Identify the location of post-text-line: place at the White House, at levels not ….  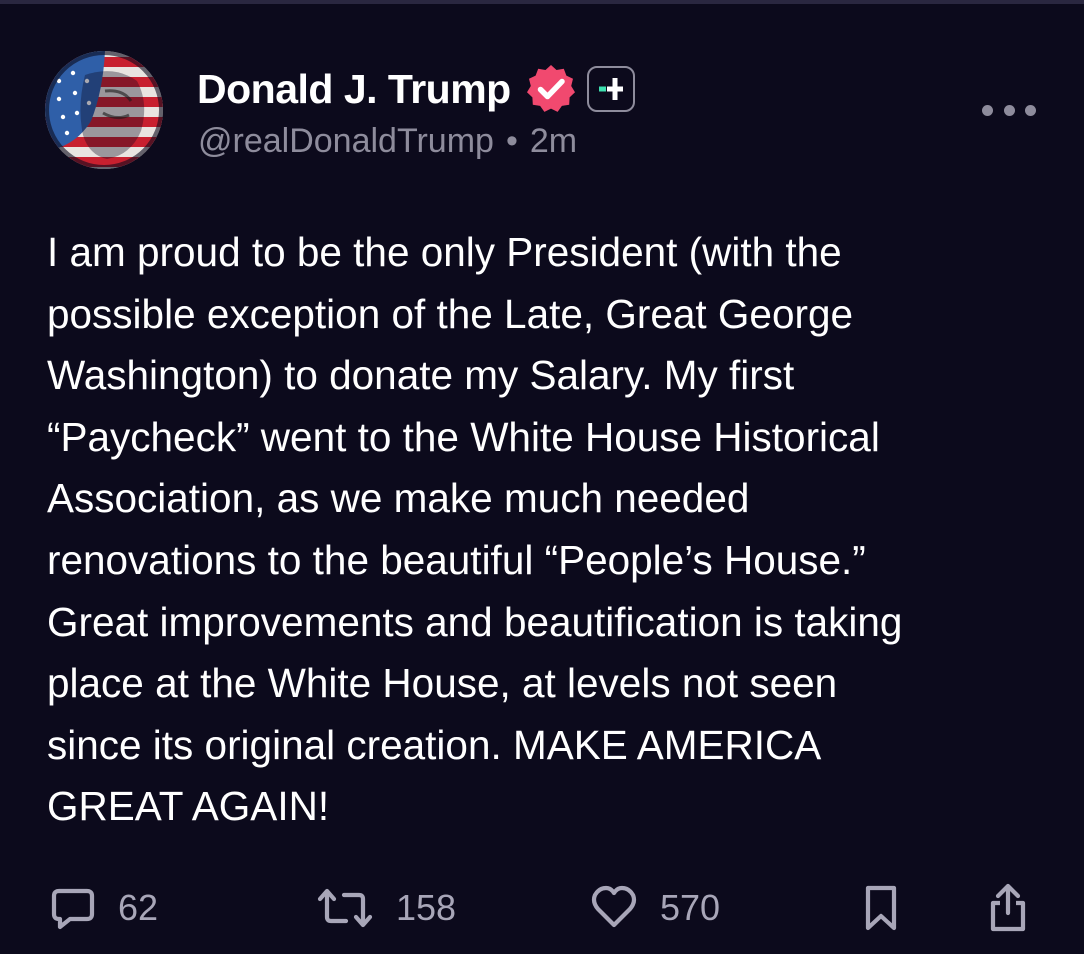
(442, 683).